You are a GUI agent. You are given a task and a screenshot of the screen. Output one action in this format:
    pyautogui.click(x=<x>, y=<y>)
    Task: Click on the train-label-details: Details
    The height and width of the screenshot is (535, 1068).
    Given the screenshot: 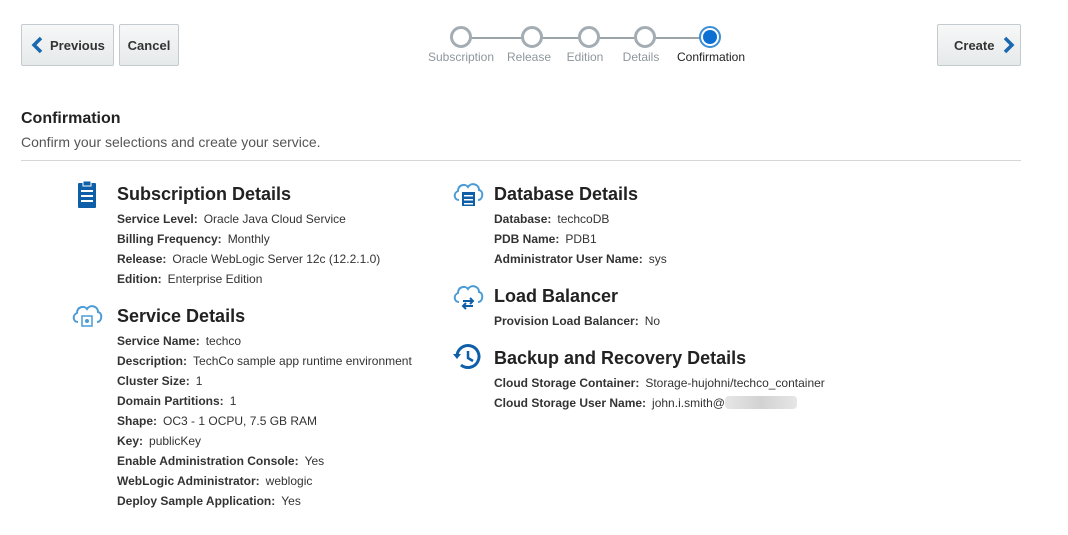 What is the action you would take?
    pyautogui.click(x=641, y=57)
    